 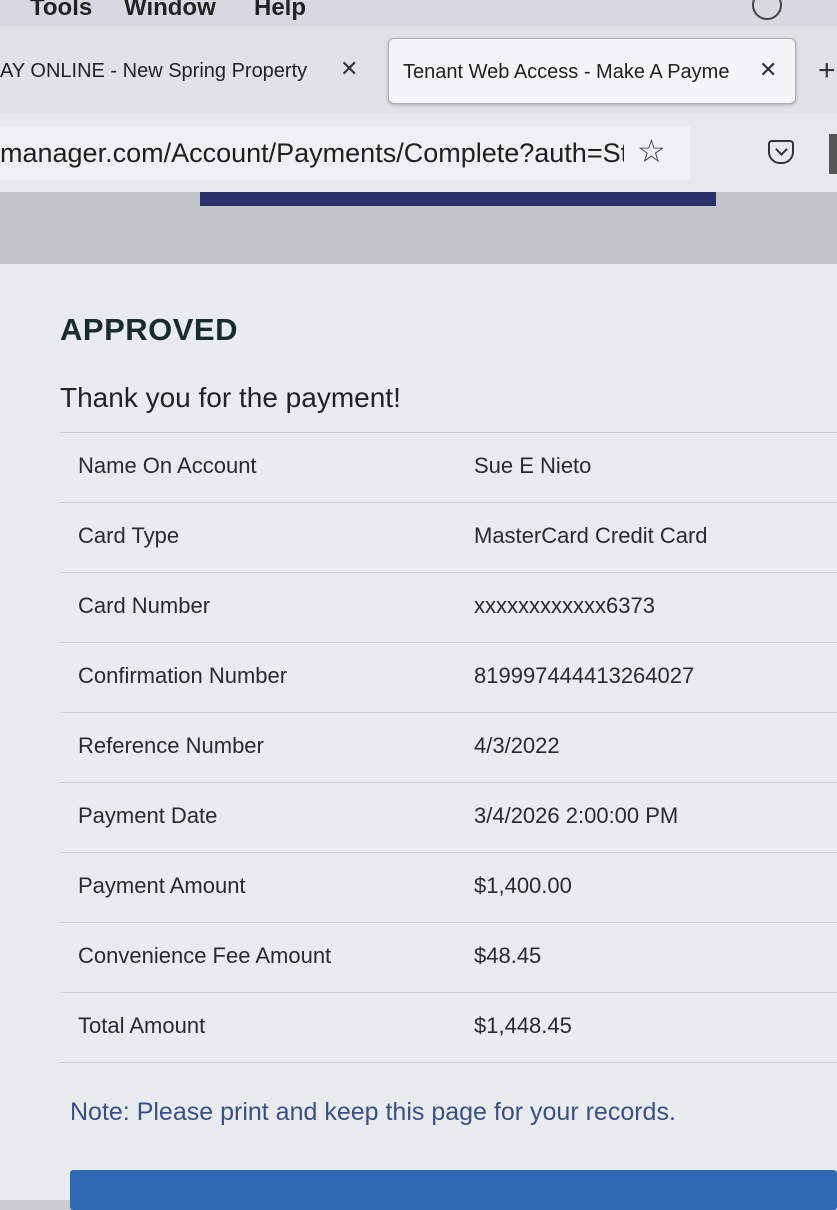 What do you see at coordinates (144, 605) in the screenshot?
I see `detail-label: Card Number` at bounding box center [144, 605].